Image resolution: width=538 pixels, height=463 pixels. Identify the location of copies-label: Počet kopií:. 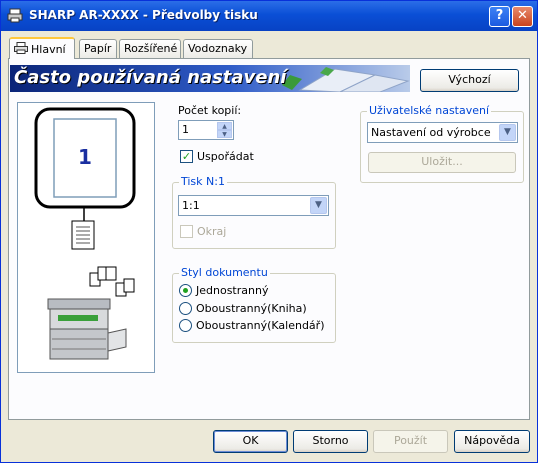
(210, 110).